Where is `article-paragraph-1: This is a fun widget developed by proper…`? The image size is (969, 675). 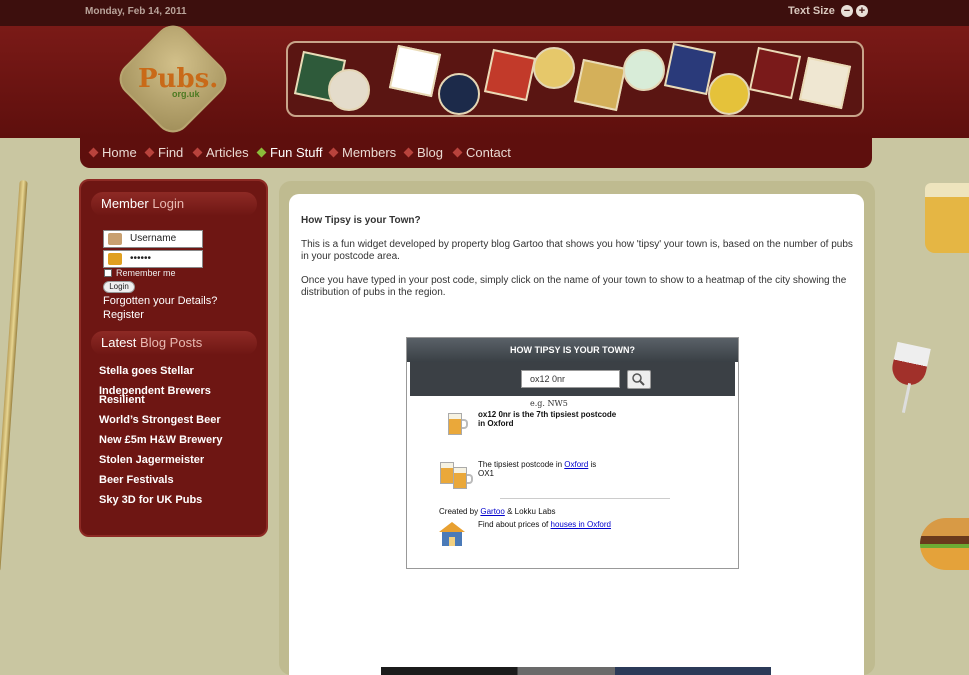 article-paragraph-1: This is a fun widget developed by proper… is located at coordinates (577, 250).